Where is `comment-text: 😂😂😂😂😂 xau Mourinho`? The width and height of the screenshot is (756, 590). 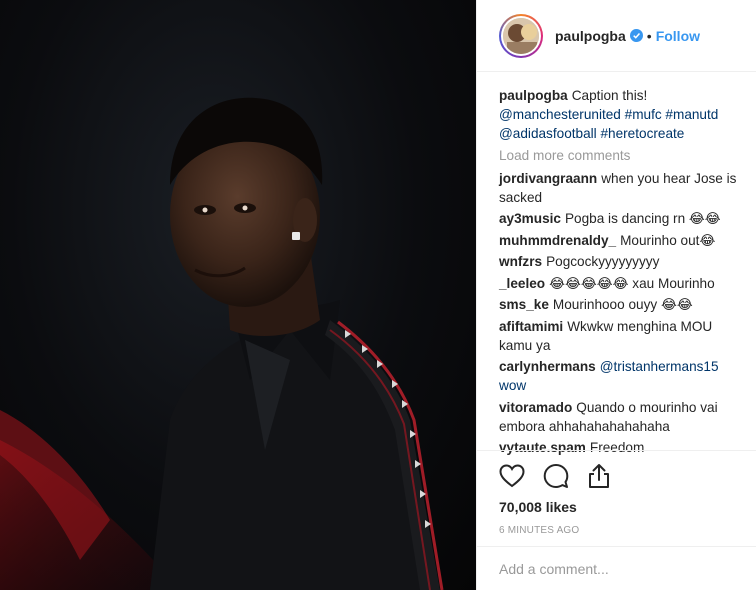 comment-text: 😂😂😂😂😂 xau Mourinho is located at coordinates (632, 283).